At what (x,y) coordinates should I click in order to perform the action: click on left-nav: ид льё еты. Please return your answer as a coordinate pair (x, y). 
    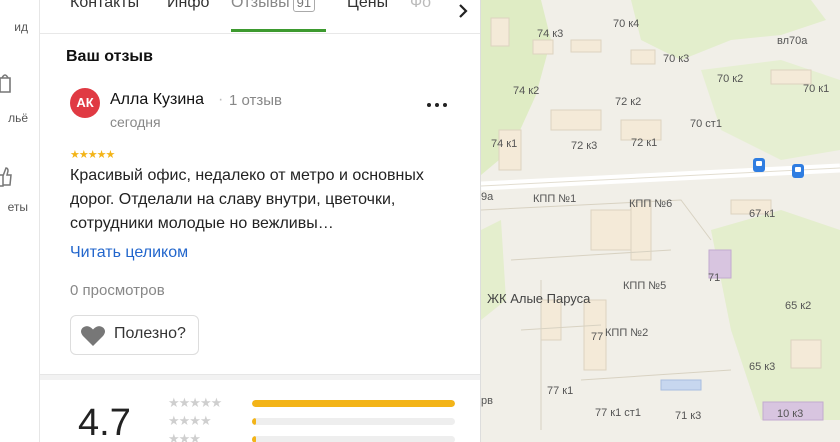
    Looking at the image, I should click on (20, 221).